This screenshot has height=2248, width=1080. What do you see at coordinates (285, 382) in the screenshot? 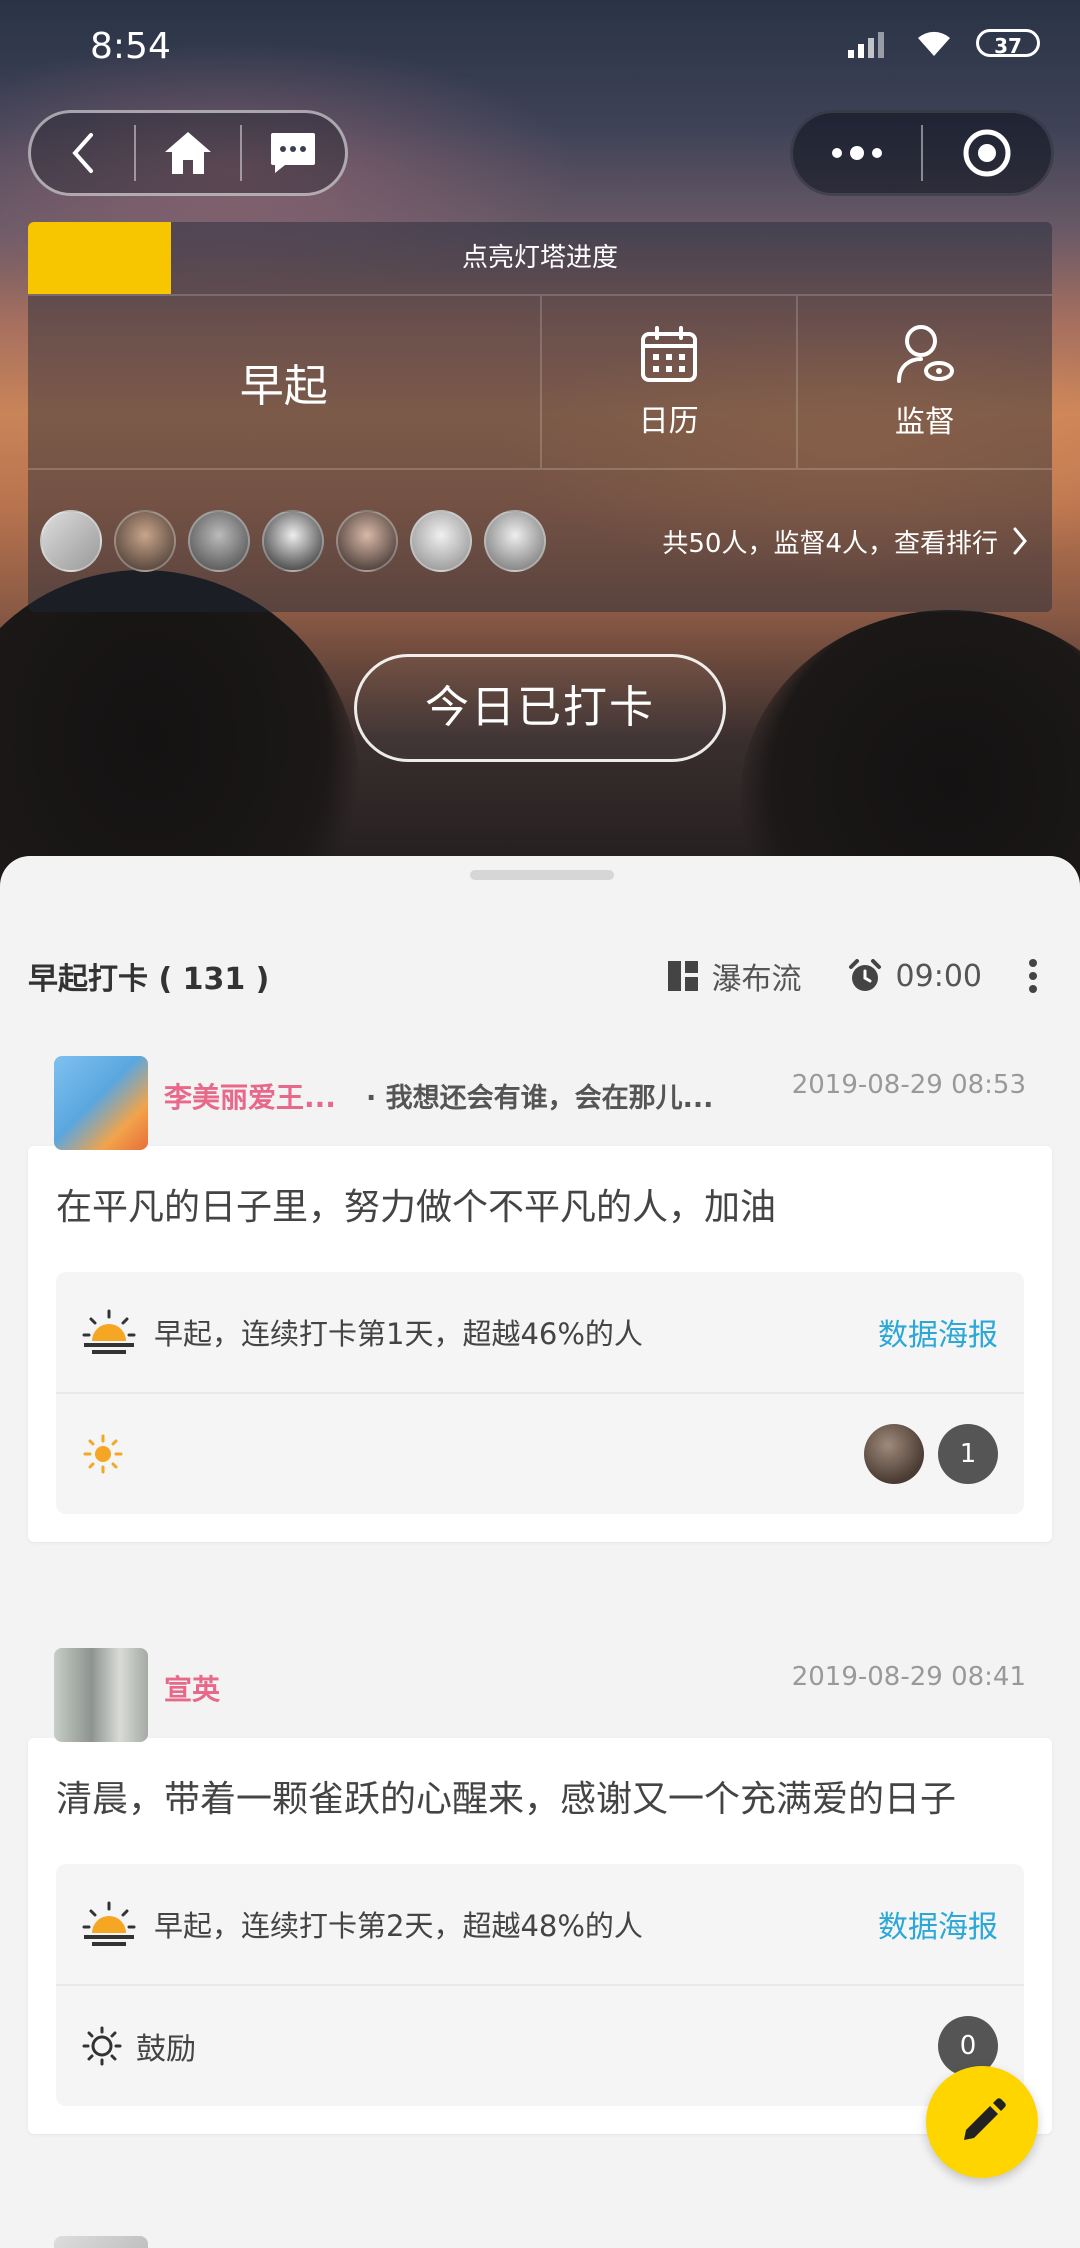
I see `challenge-name: 早起` at bounding box center [285, 382].